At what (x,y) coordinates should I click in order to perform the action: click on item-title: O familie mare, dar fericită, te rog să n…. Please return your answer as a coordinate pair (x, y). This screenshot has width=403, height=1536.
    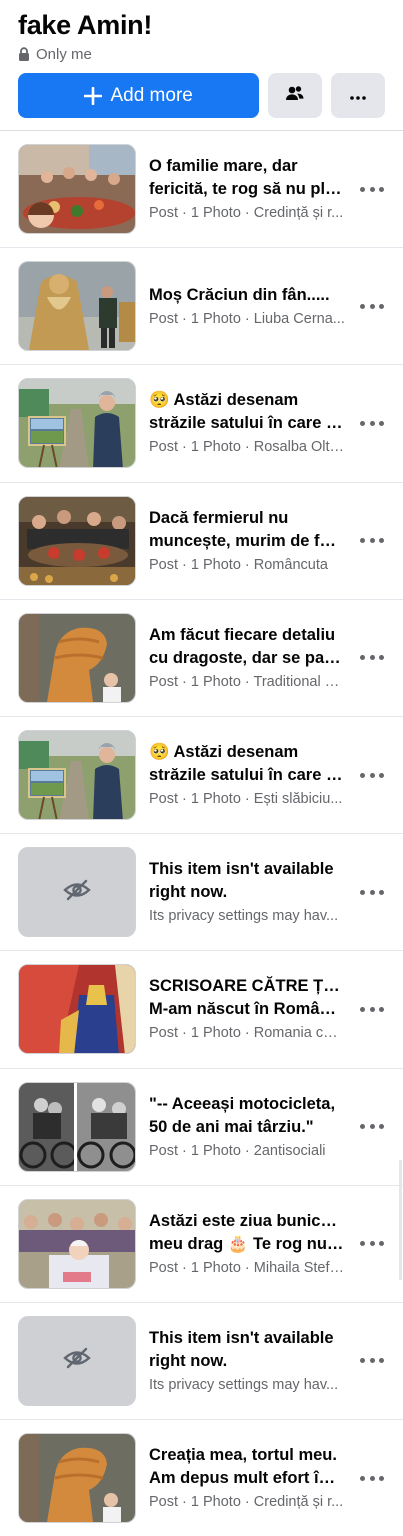
    Looking at the image, I should click on (247, 178).